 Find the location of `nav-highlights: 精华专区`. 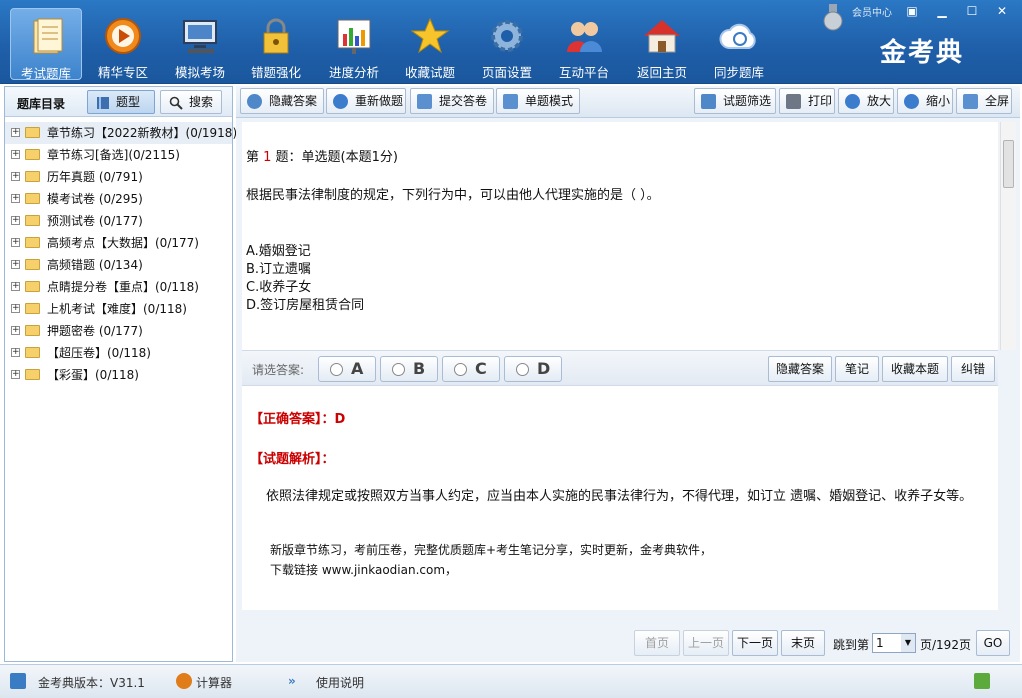

nav-highlights: 精华专区 is located at coordinates (123, 44).